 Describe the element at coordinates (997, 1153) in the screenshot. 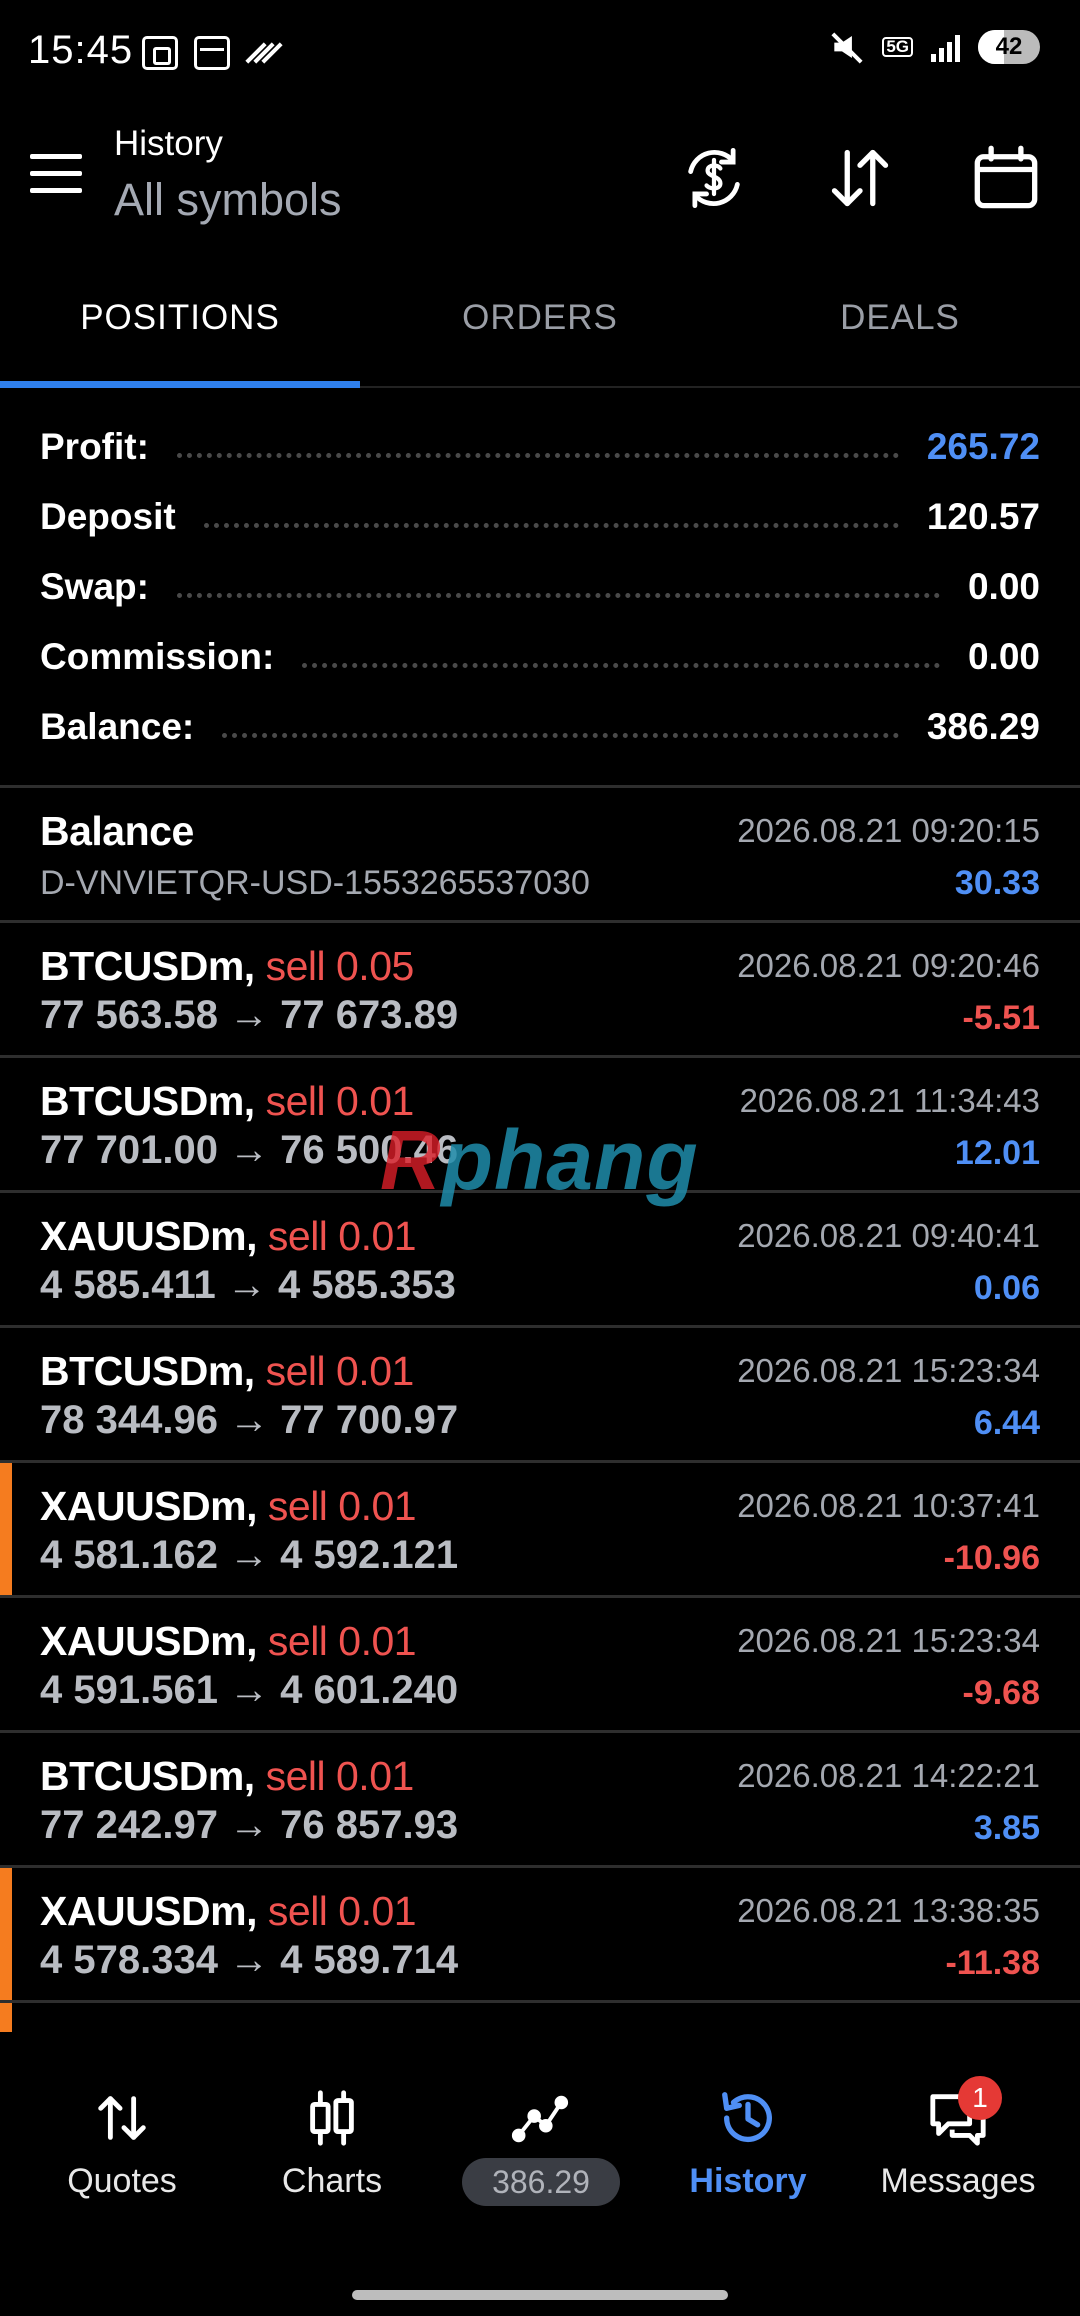

I see `position-profit: 12.01` at that location.